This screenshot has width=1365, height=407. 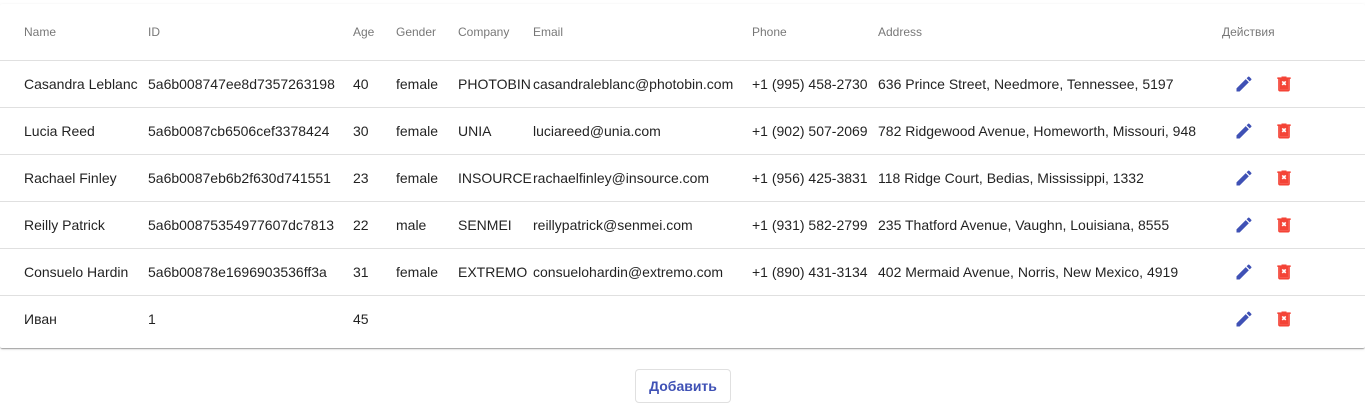 What do you see at coordinates (810, 130) in the screenshot?
I see `cell-phone: +1 (902) 507-2069` at bounding box center [810, 130].